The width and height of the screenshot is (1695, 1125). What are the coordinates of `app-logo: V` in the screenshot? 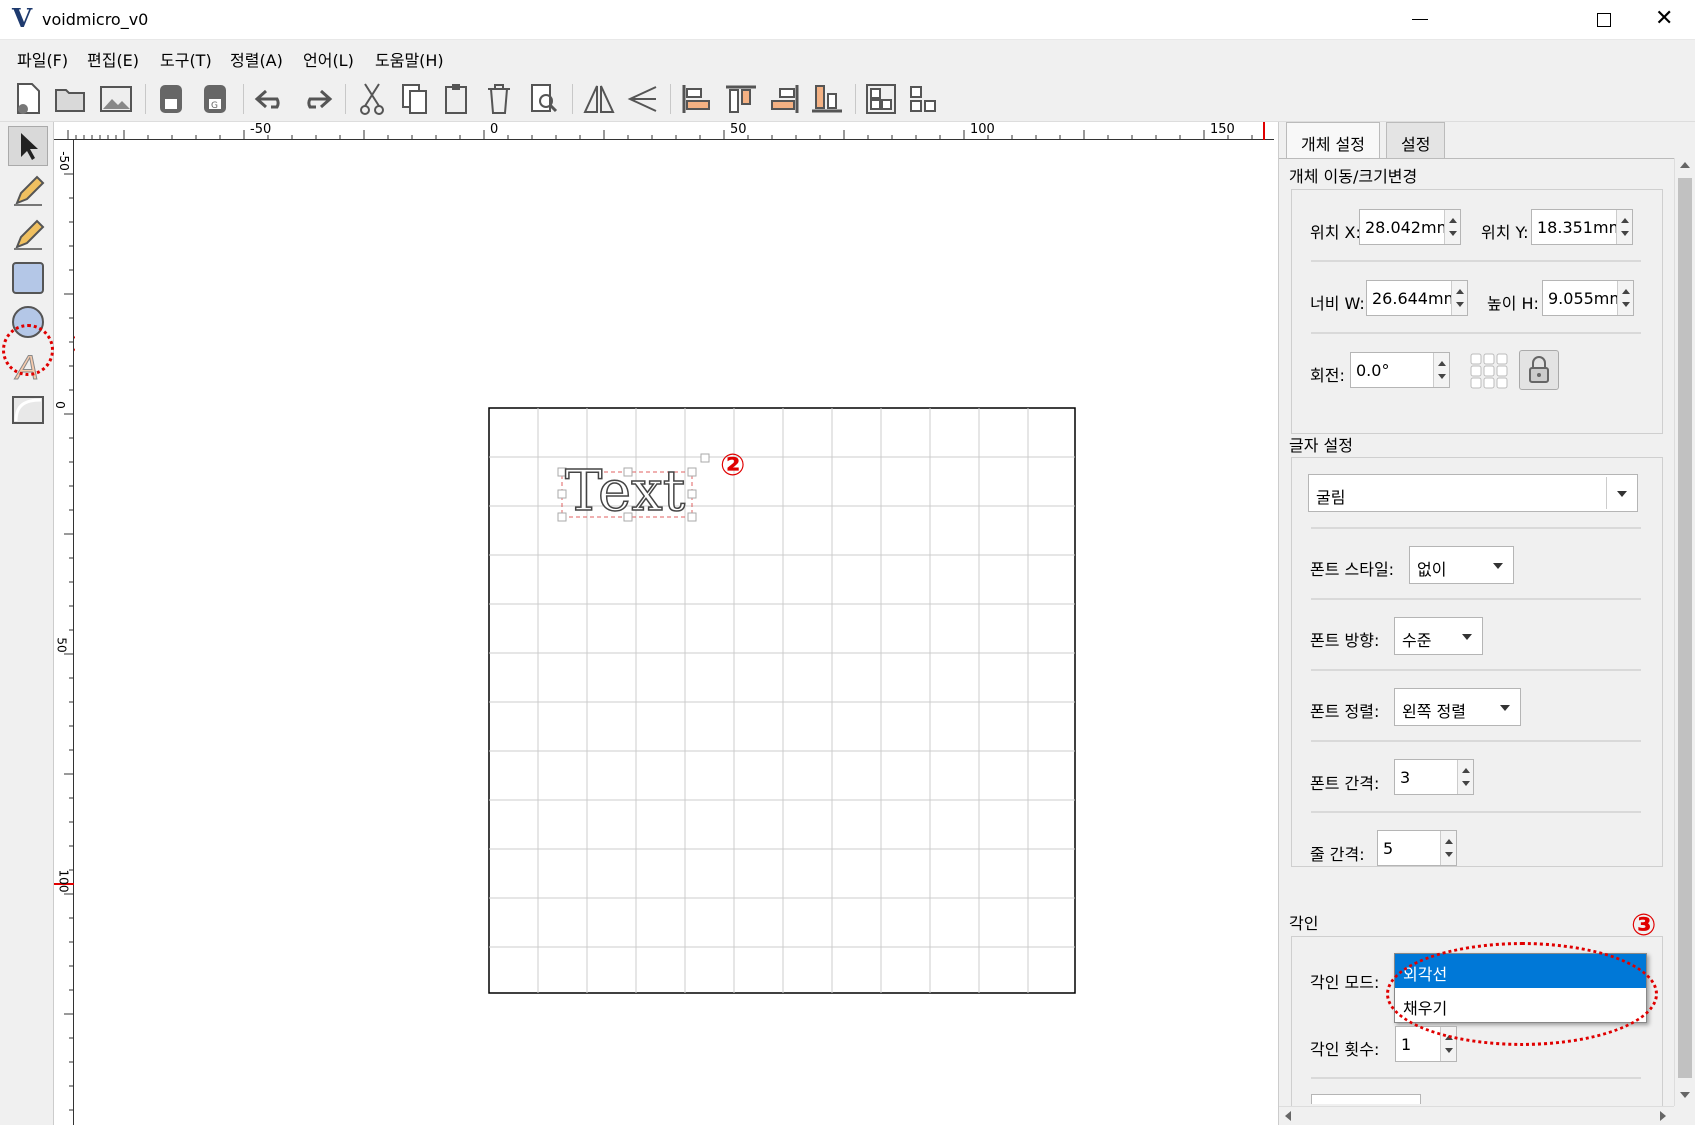 It's located at (22, 19).